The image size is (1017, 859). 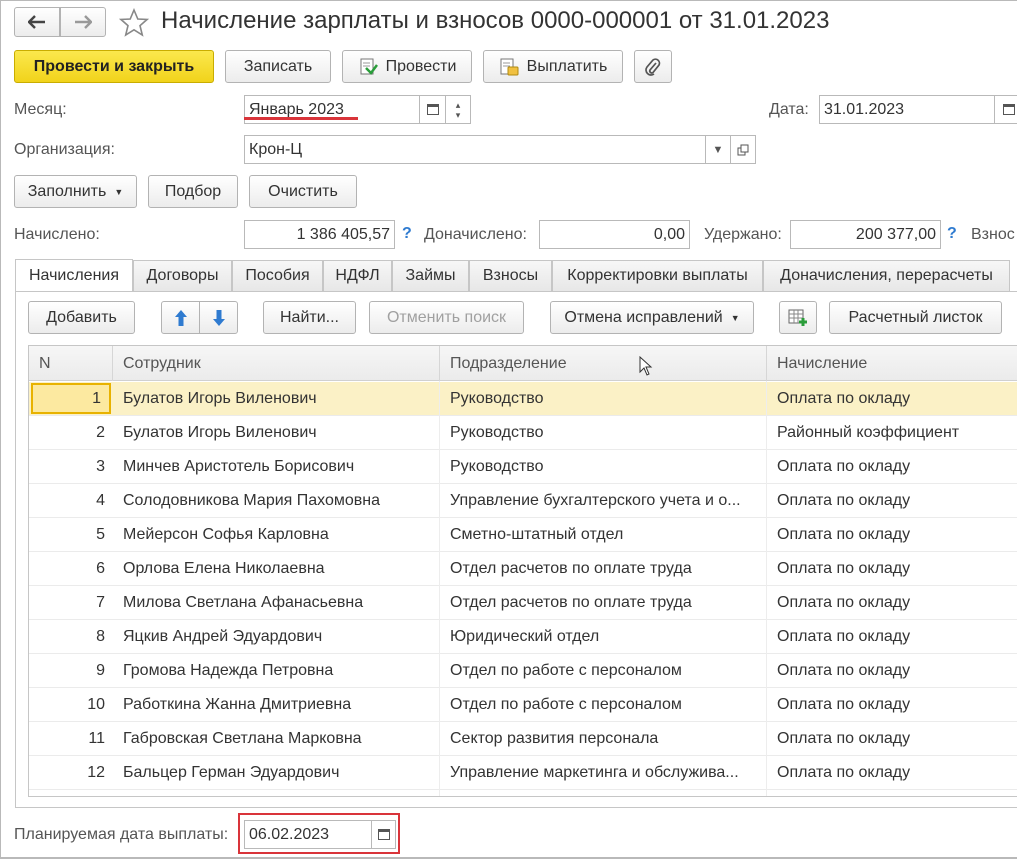 I want to click on row-number-cell: 10, so click(x=71, y=705).